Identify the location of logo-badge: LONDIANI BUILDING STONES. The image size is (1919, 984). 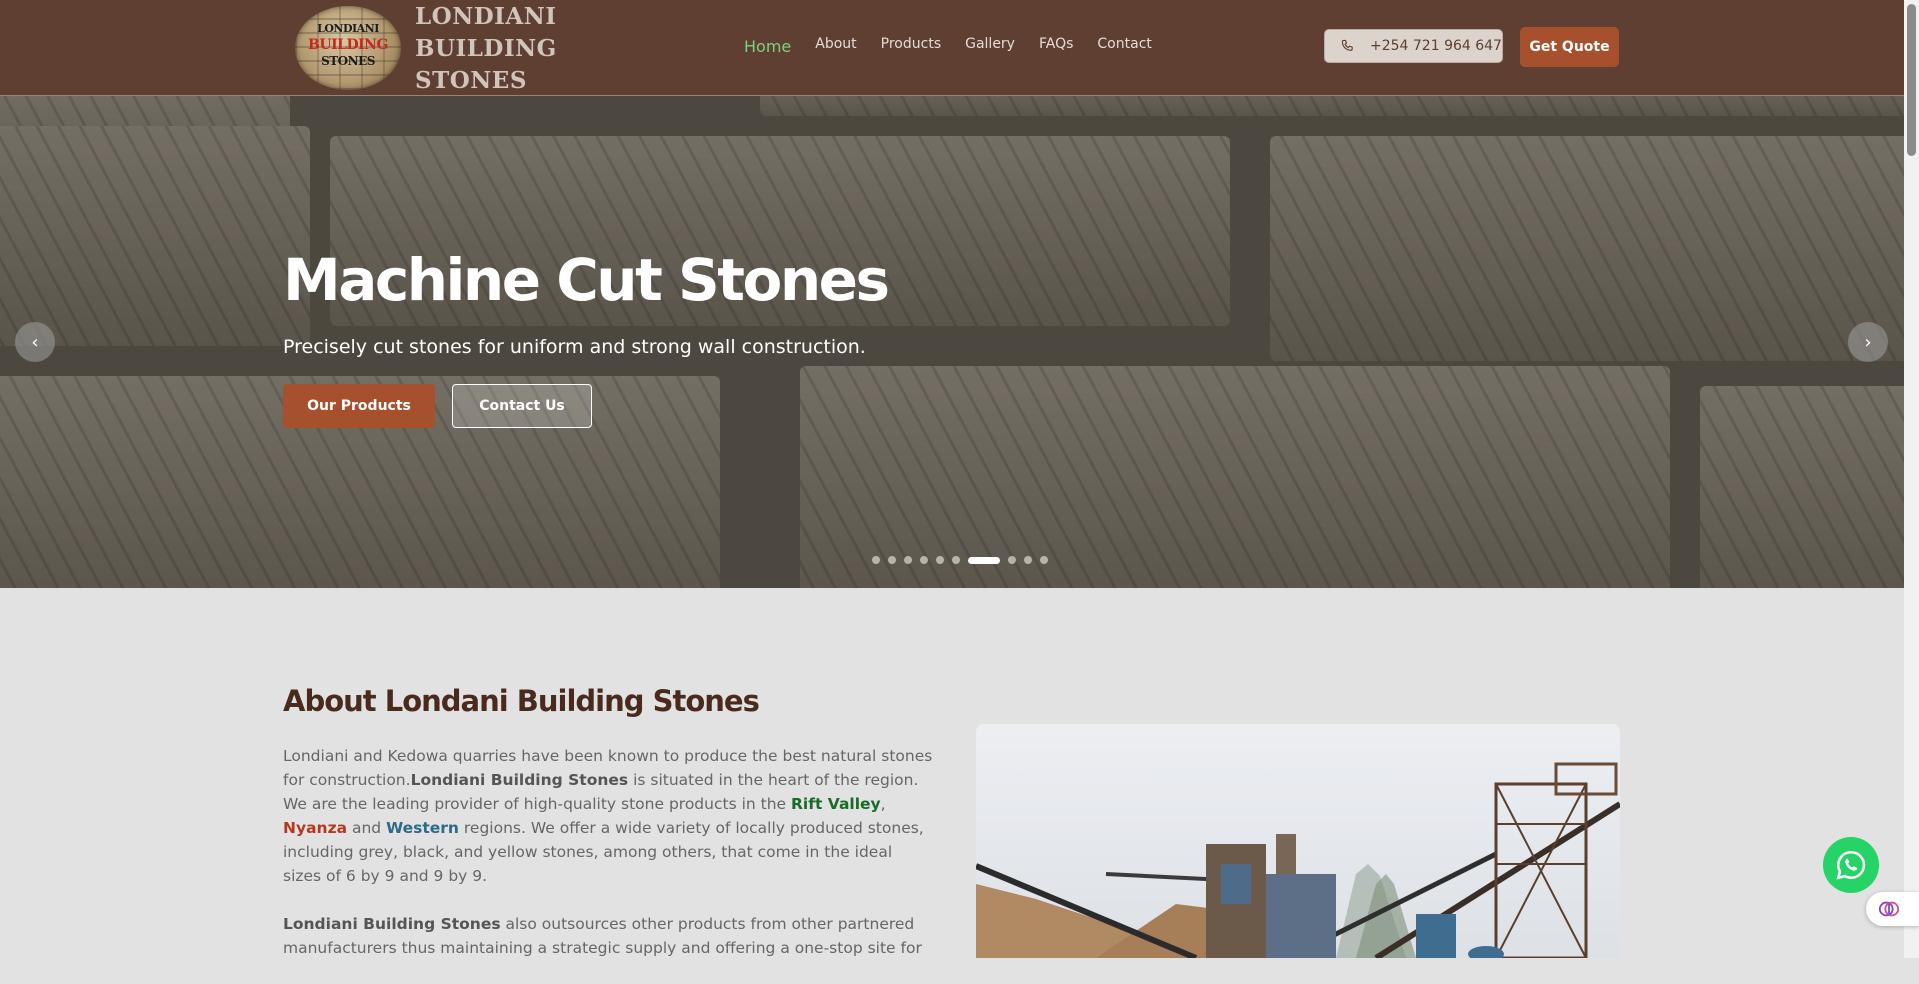
(348, 48).